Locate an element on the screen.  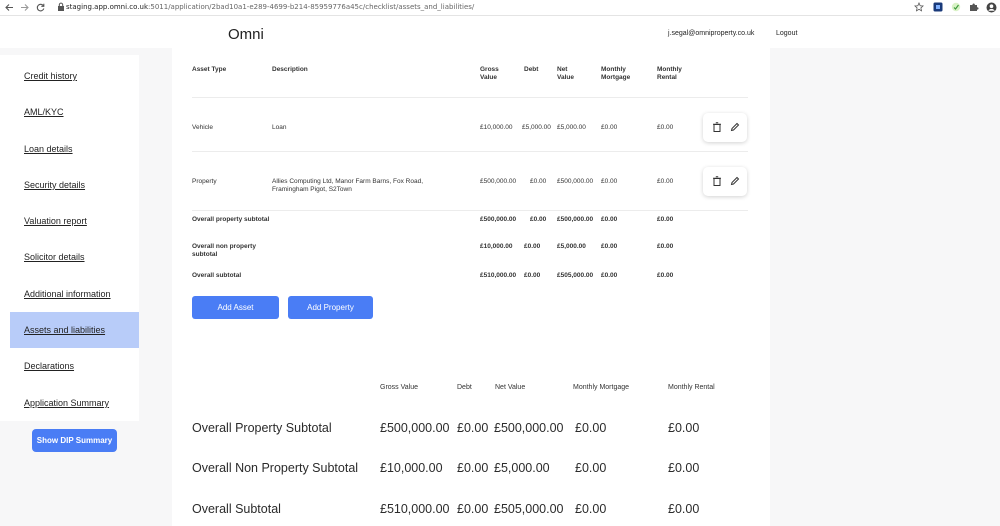
reload-icon is located at coordinates (40, 7).